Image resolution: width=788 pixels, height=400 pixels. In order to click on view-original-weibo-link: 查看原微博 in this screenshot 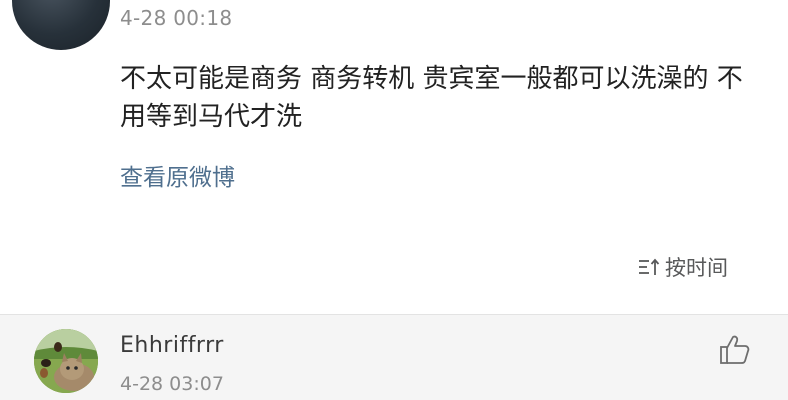, I will do `click(177, 175)`.